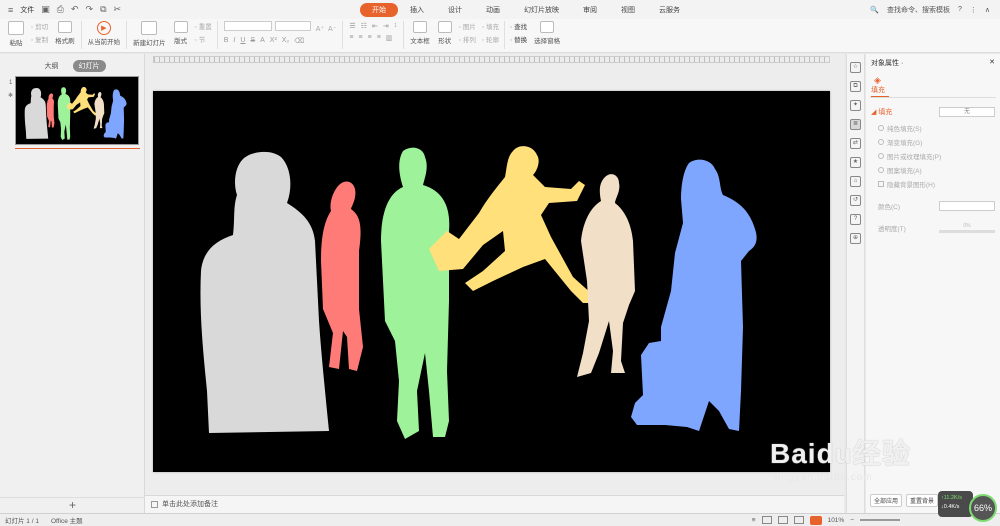 This screenshot has width=1000, height=526. I want to click on format-painter-button: 格式刷, so click(65, 33).